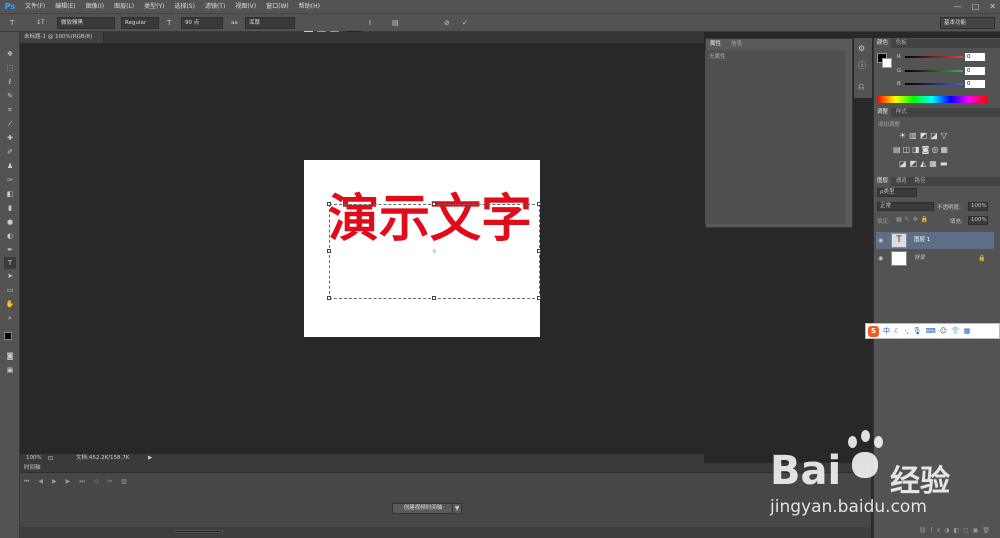 The height and width of the screenshot is (538, 1000). What do you see at coordinates (309, 6) in the screenshot?
I see `menu-help: 帮助(H)` at bounding box center [309, 6].